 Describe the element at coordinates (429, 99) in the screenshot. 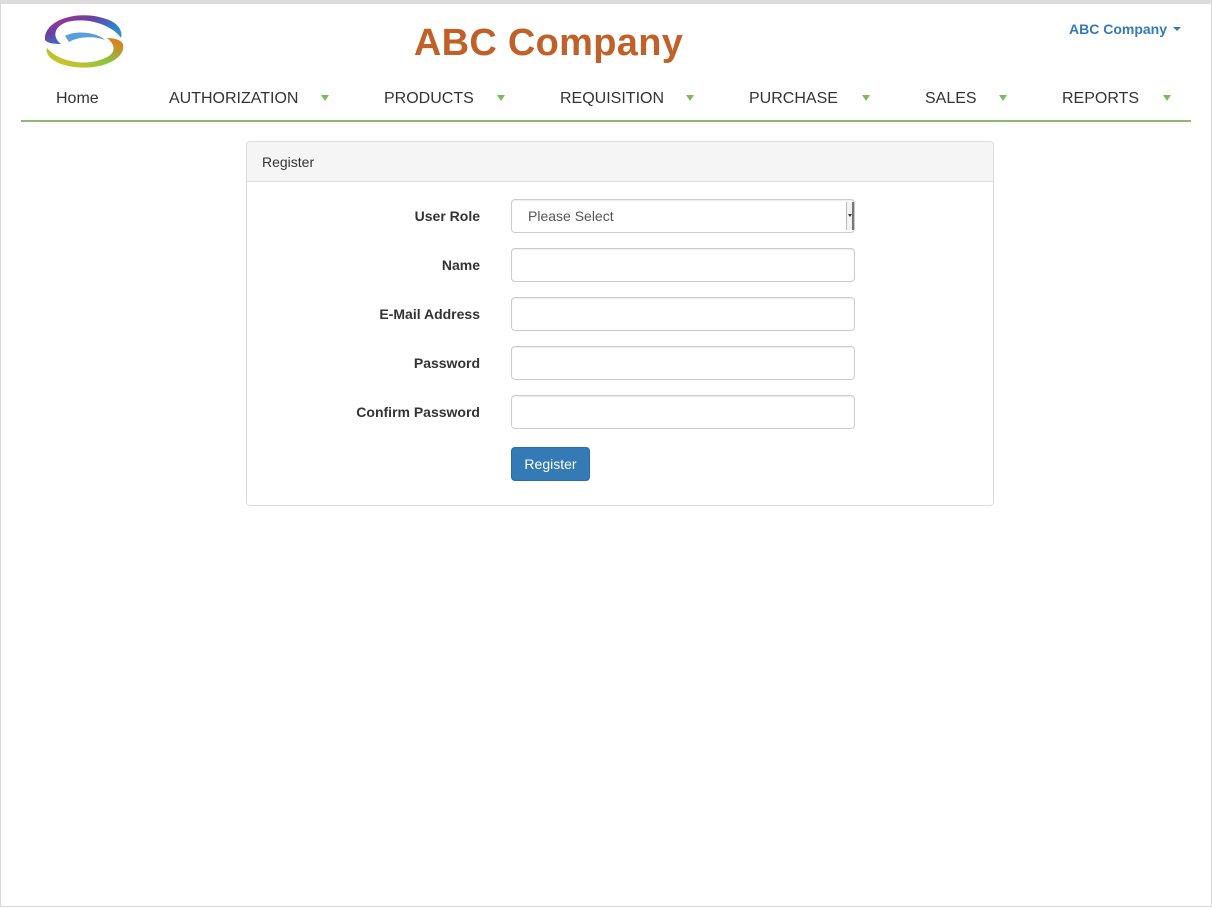

I see `nav-item-products: PRODUCTS` at that location.